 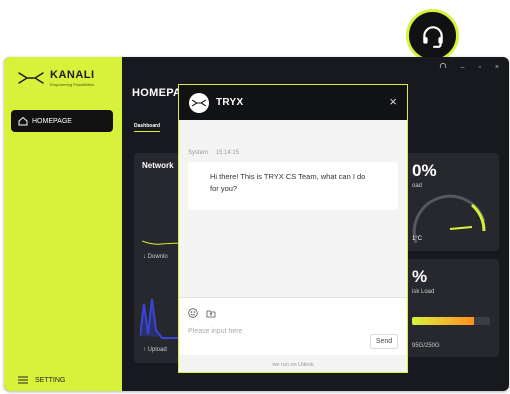 I want to click on cpu-load-label: oad, so click(x=417, y=186).